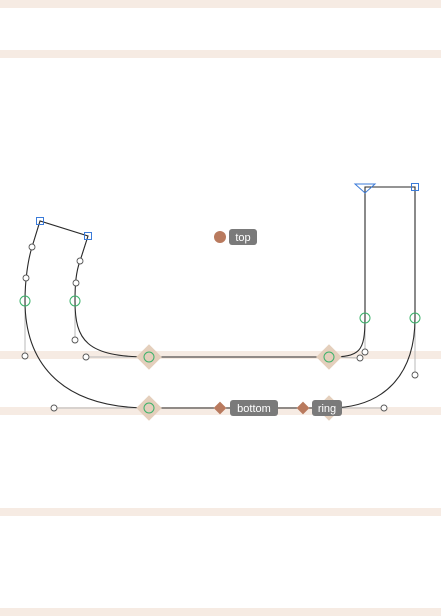 The height and width of the screenshot is (616, 441). Describe the element at coordinates (327, 409) in the screenshot. I see `anchor-ring-label: ring` at that location.